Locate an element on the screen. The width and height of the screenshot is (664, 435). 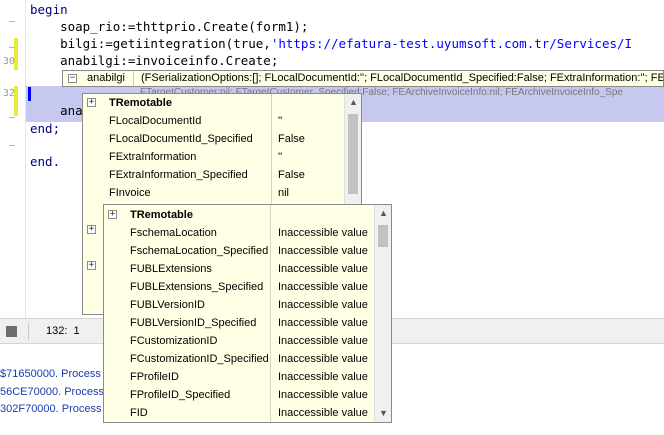
field-name: FInvoice is located at coordinates (130, 193).